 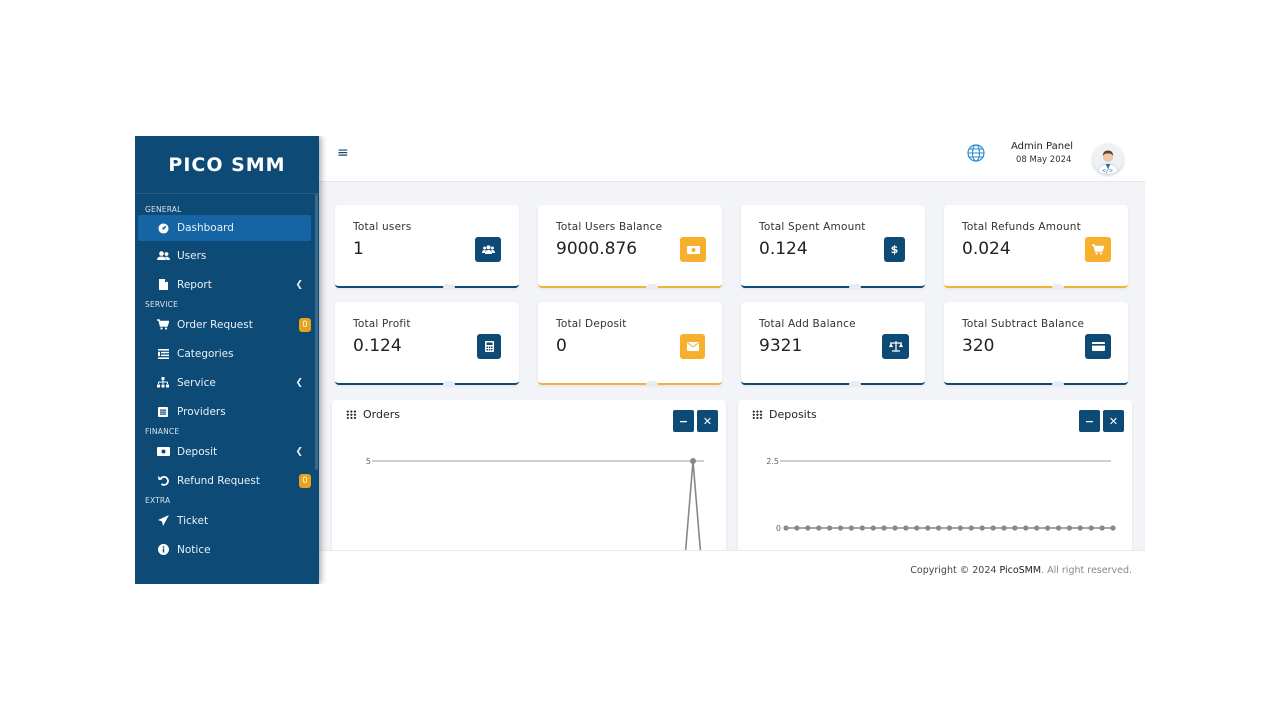 I want to click on stat-value: 9321, so click(x=781, y=346).